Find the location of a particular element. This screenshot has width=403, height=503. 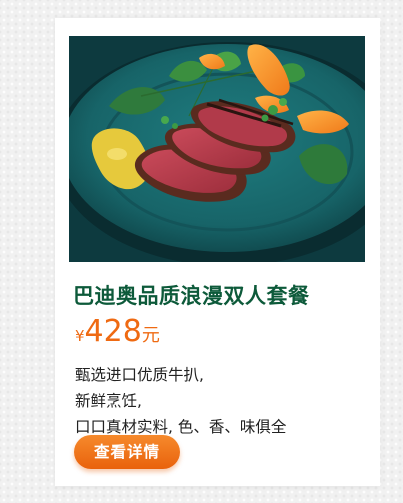

view-details-button: 查看详情 is located at coordinates (127, 452).